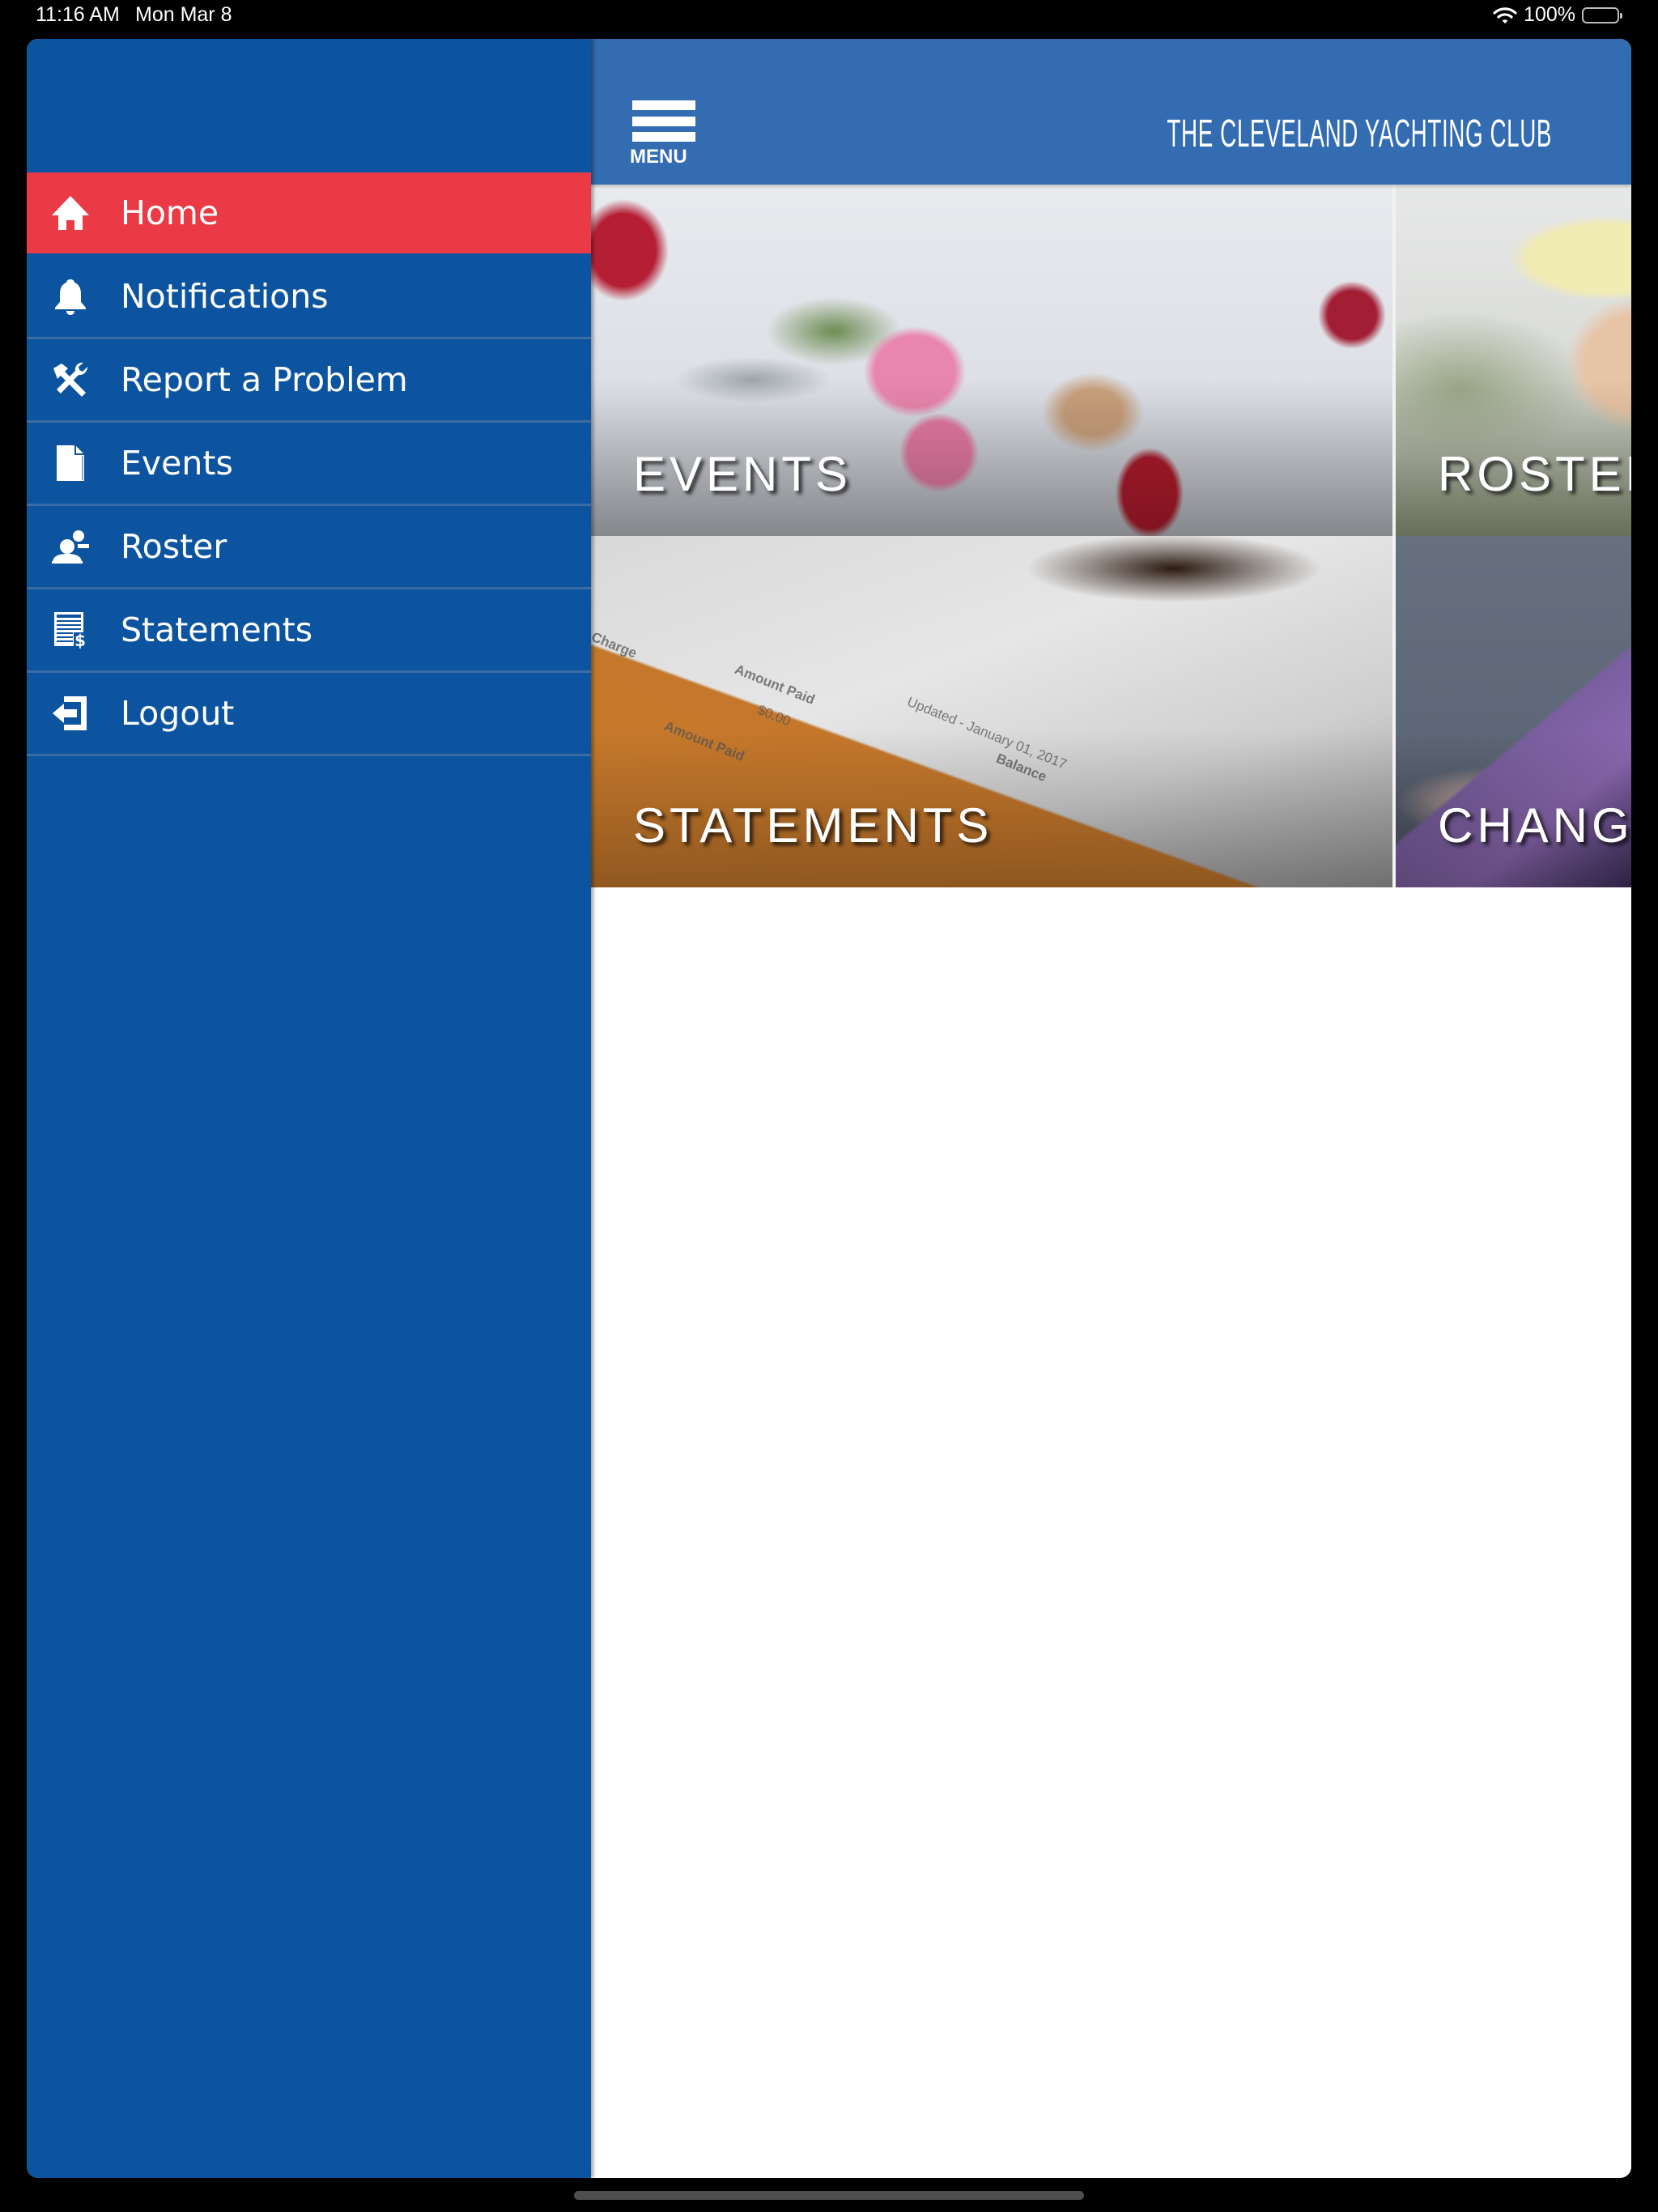  What do you see at coordinates (1505, 15) in the screenshot?
I see `wifi-icon` at bounding box center [1505, 15].